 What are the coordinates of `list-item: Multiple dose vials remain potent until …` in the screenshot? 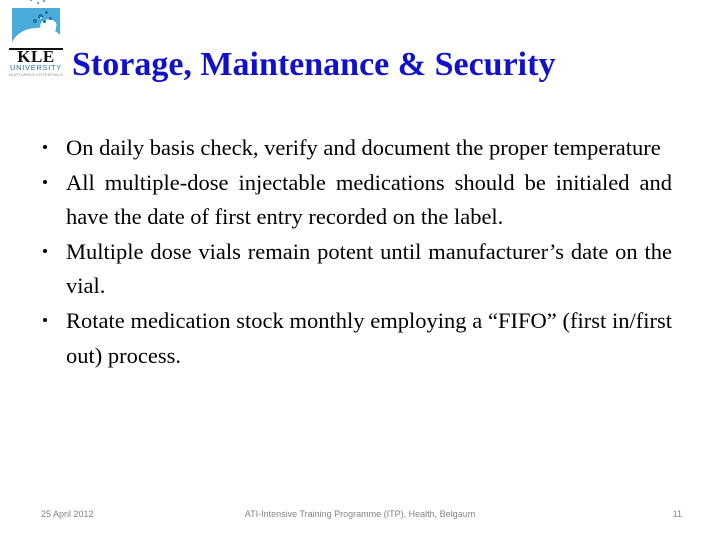 It's located at (354, 269).